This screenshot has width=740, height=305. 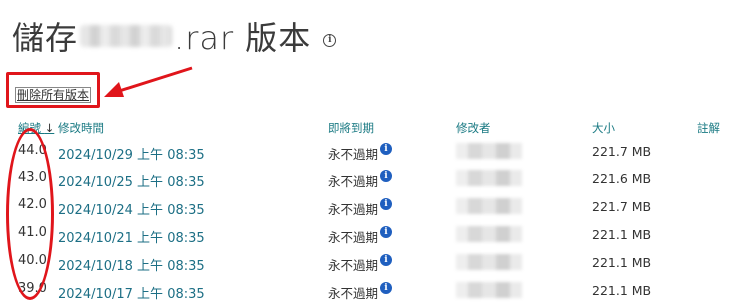 I want to click on row-date-link: 2024/10/18 上午 08:35, so click(x=131, y=264).